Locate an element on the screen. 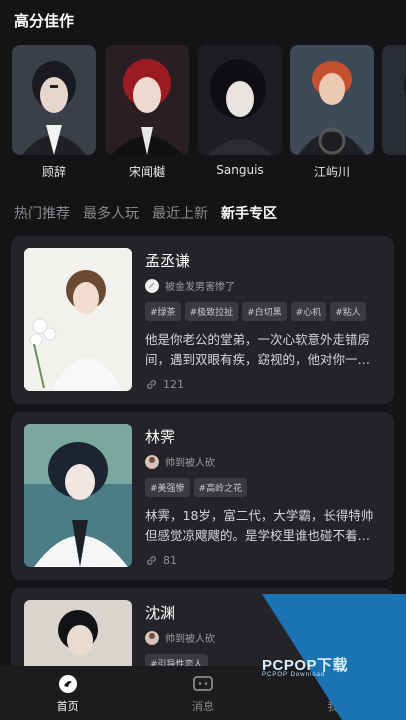  nav-profile-label: 我的 is located at coordinates (338, 706).